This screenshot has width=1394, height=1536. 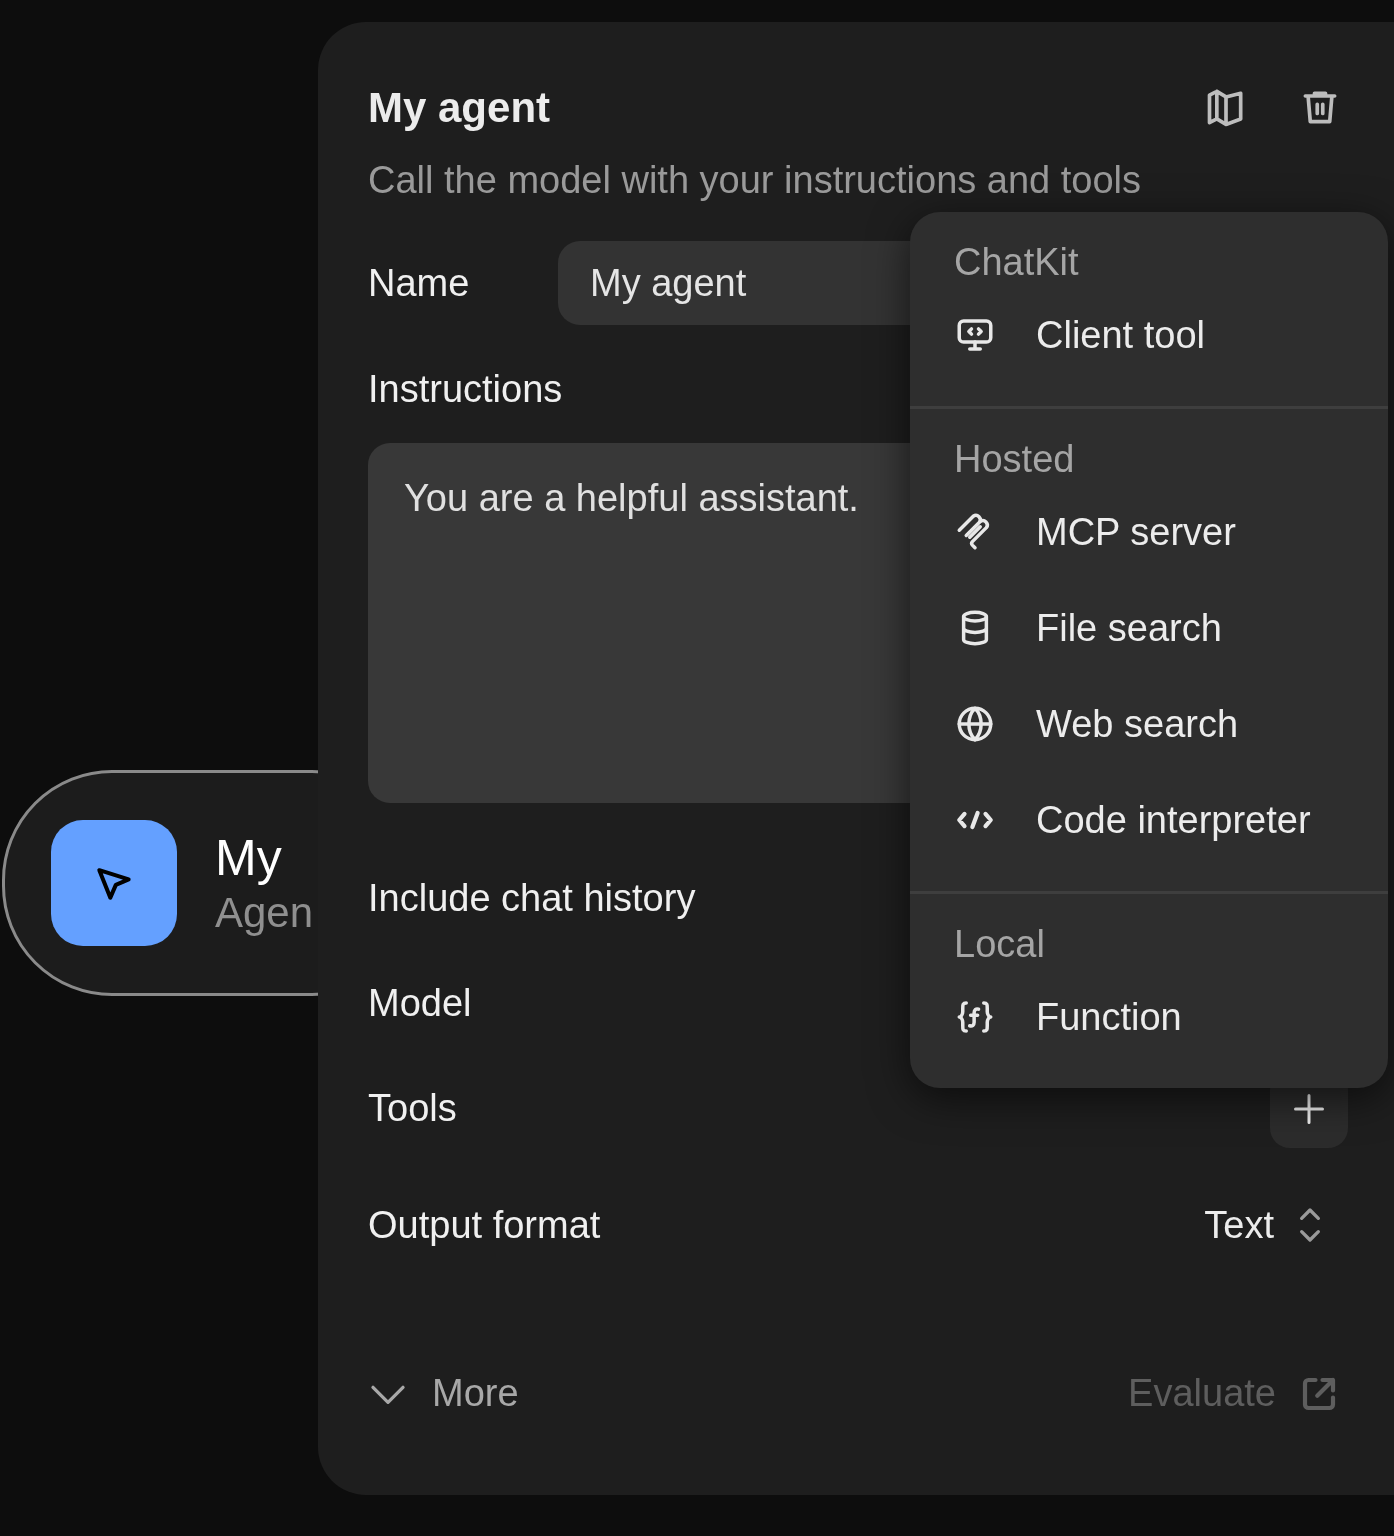 What do you see at coordinates (1149, 335) in the screenshot?
I see `menu-item: Client tool` at bounding box center [1149, 335].